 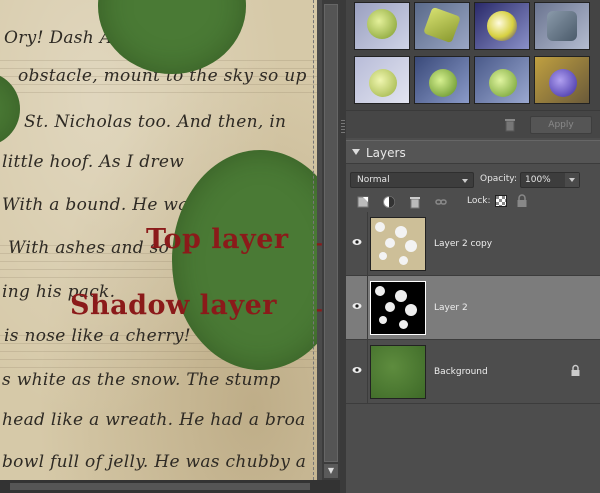 I want to click on horizontal-scrollbar, so click(x=170, y=486).